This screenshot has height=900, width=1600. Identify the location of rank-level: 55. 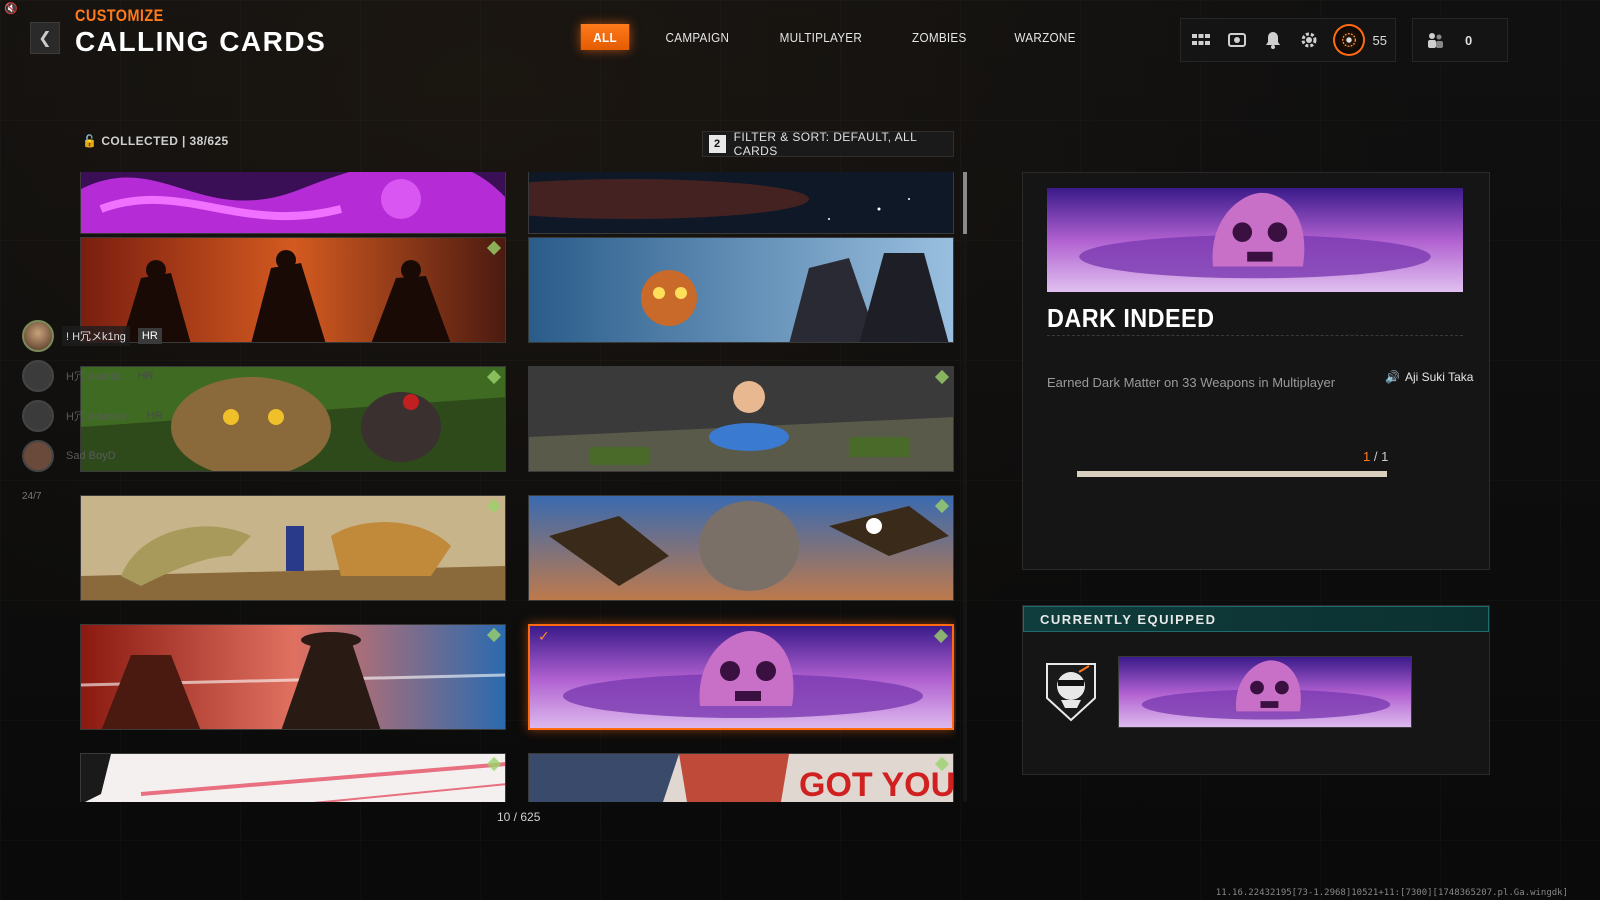
(1379, 40).